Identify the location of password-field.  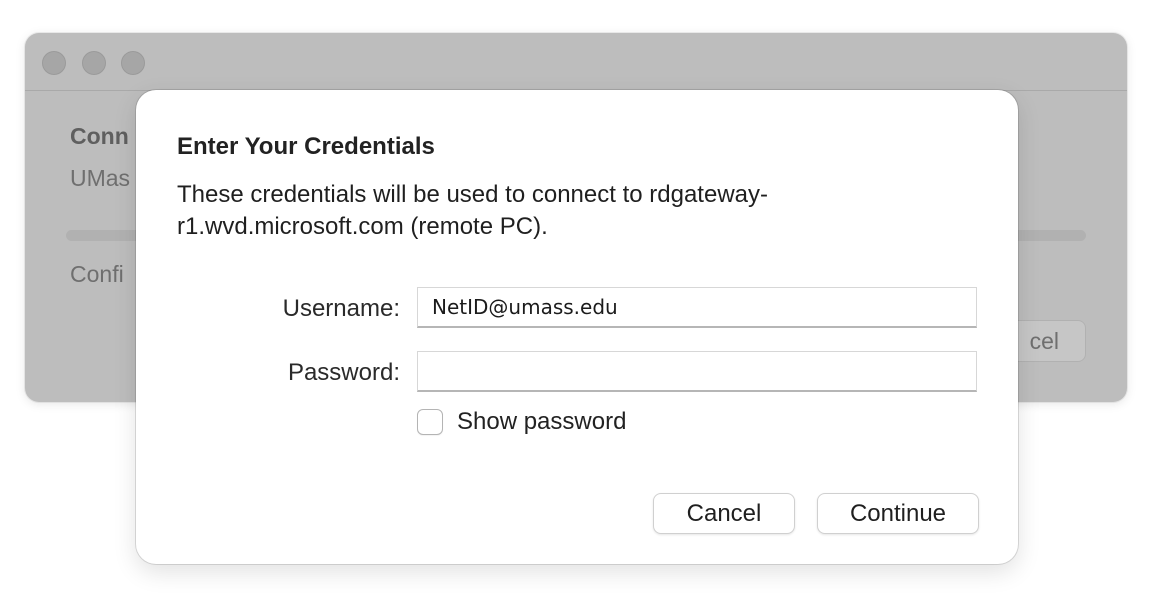
(697, 371).